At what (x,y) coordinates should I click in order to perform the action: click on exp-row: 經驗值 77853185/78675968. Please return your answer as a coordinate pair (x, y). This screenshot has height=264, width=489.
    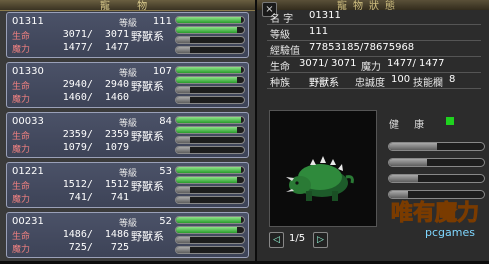
    Looking at the image, I should click on (374, 49).